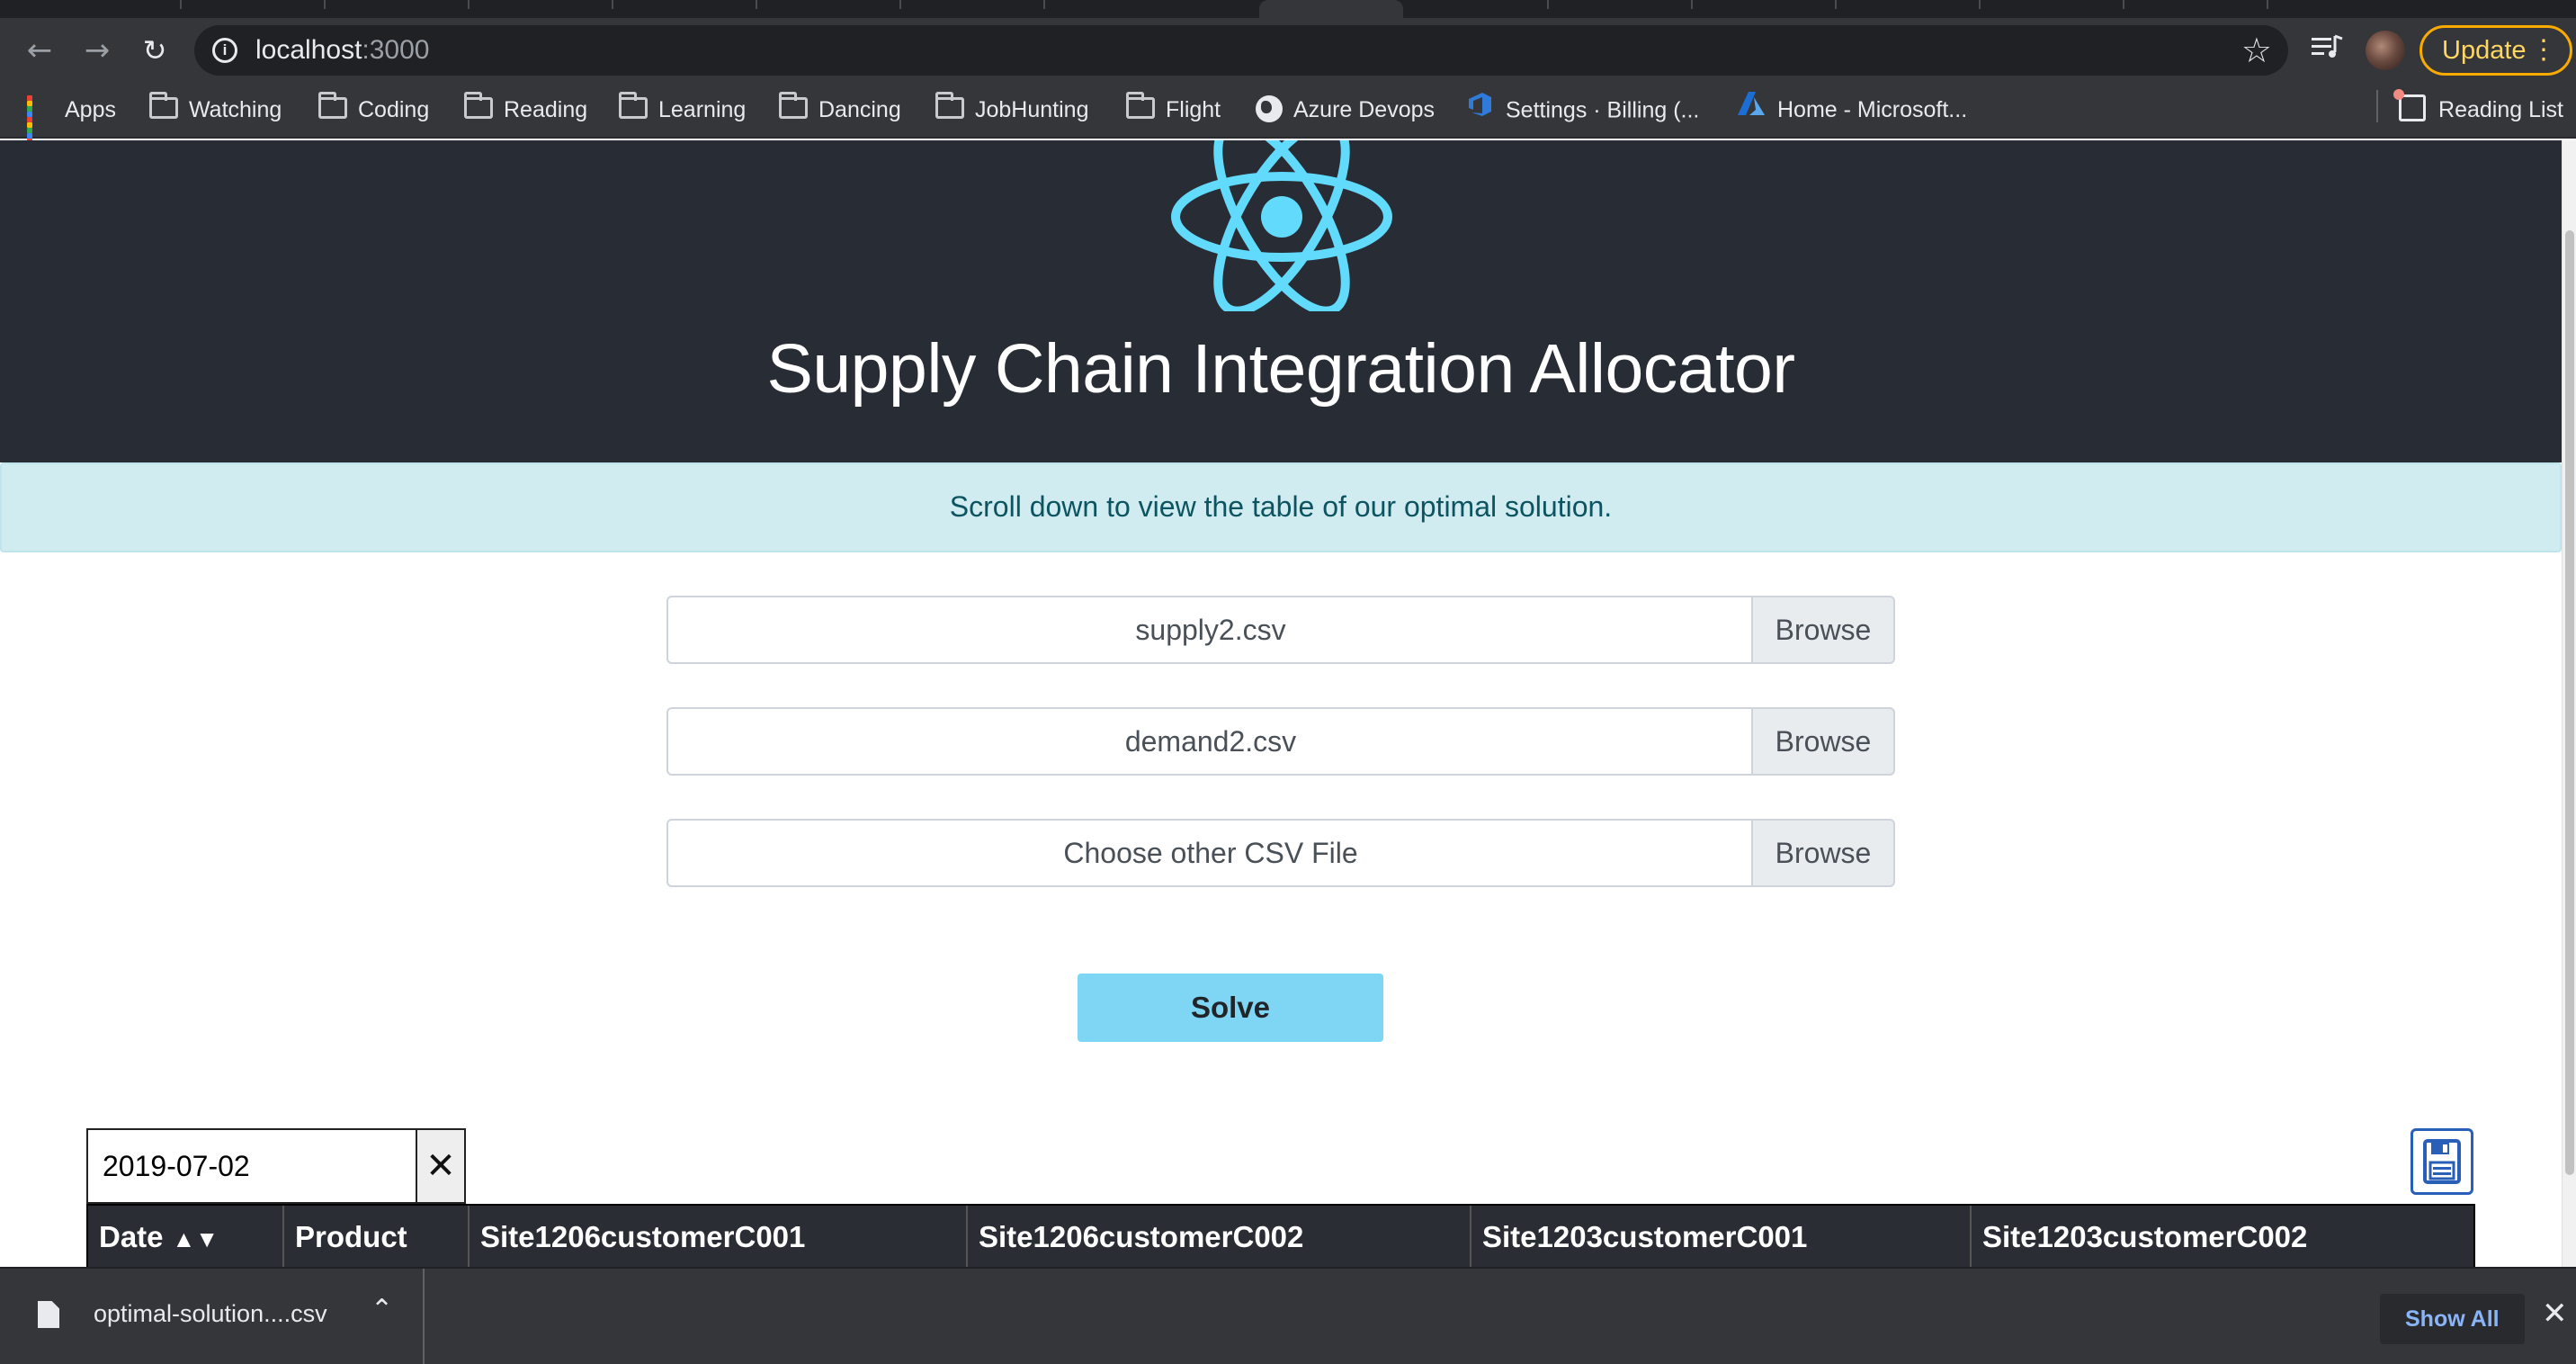 This screenshot has height=1364, width=2576. What do you see at coordinates (1173, 110) in the screenshot?
I see `bookmark-flight: Flight` at bounding box center [1173, 110].